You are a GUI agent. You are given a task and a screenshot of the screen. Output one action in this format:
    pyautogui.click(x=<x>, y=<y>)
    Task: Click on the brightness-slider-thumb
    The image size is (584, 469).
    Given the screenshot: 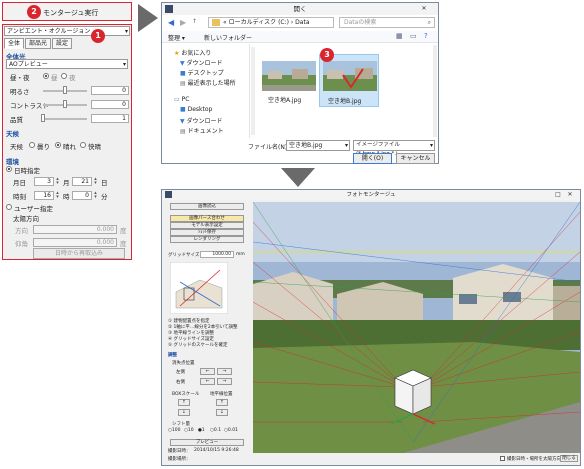 What is the action you would take?
    pyautogui.click(x=65, y=90)
    